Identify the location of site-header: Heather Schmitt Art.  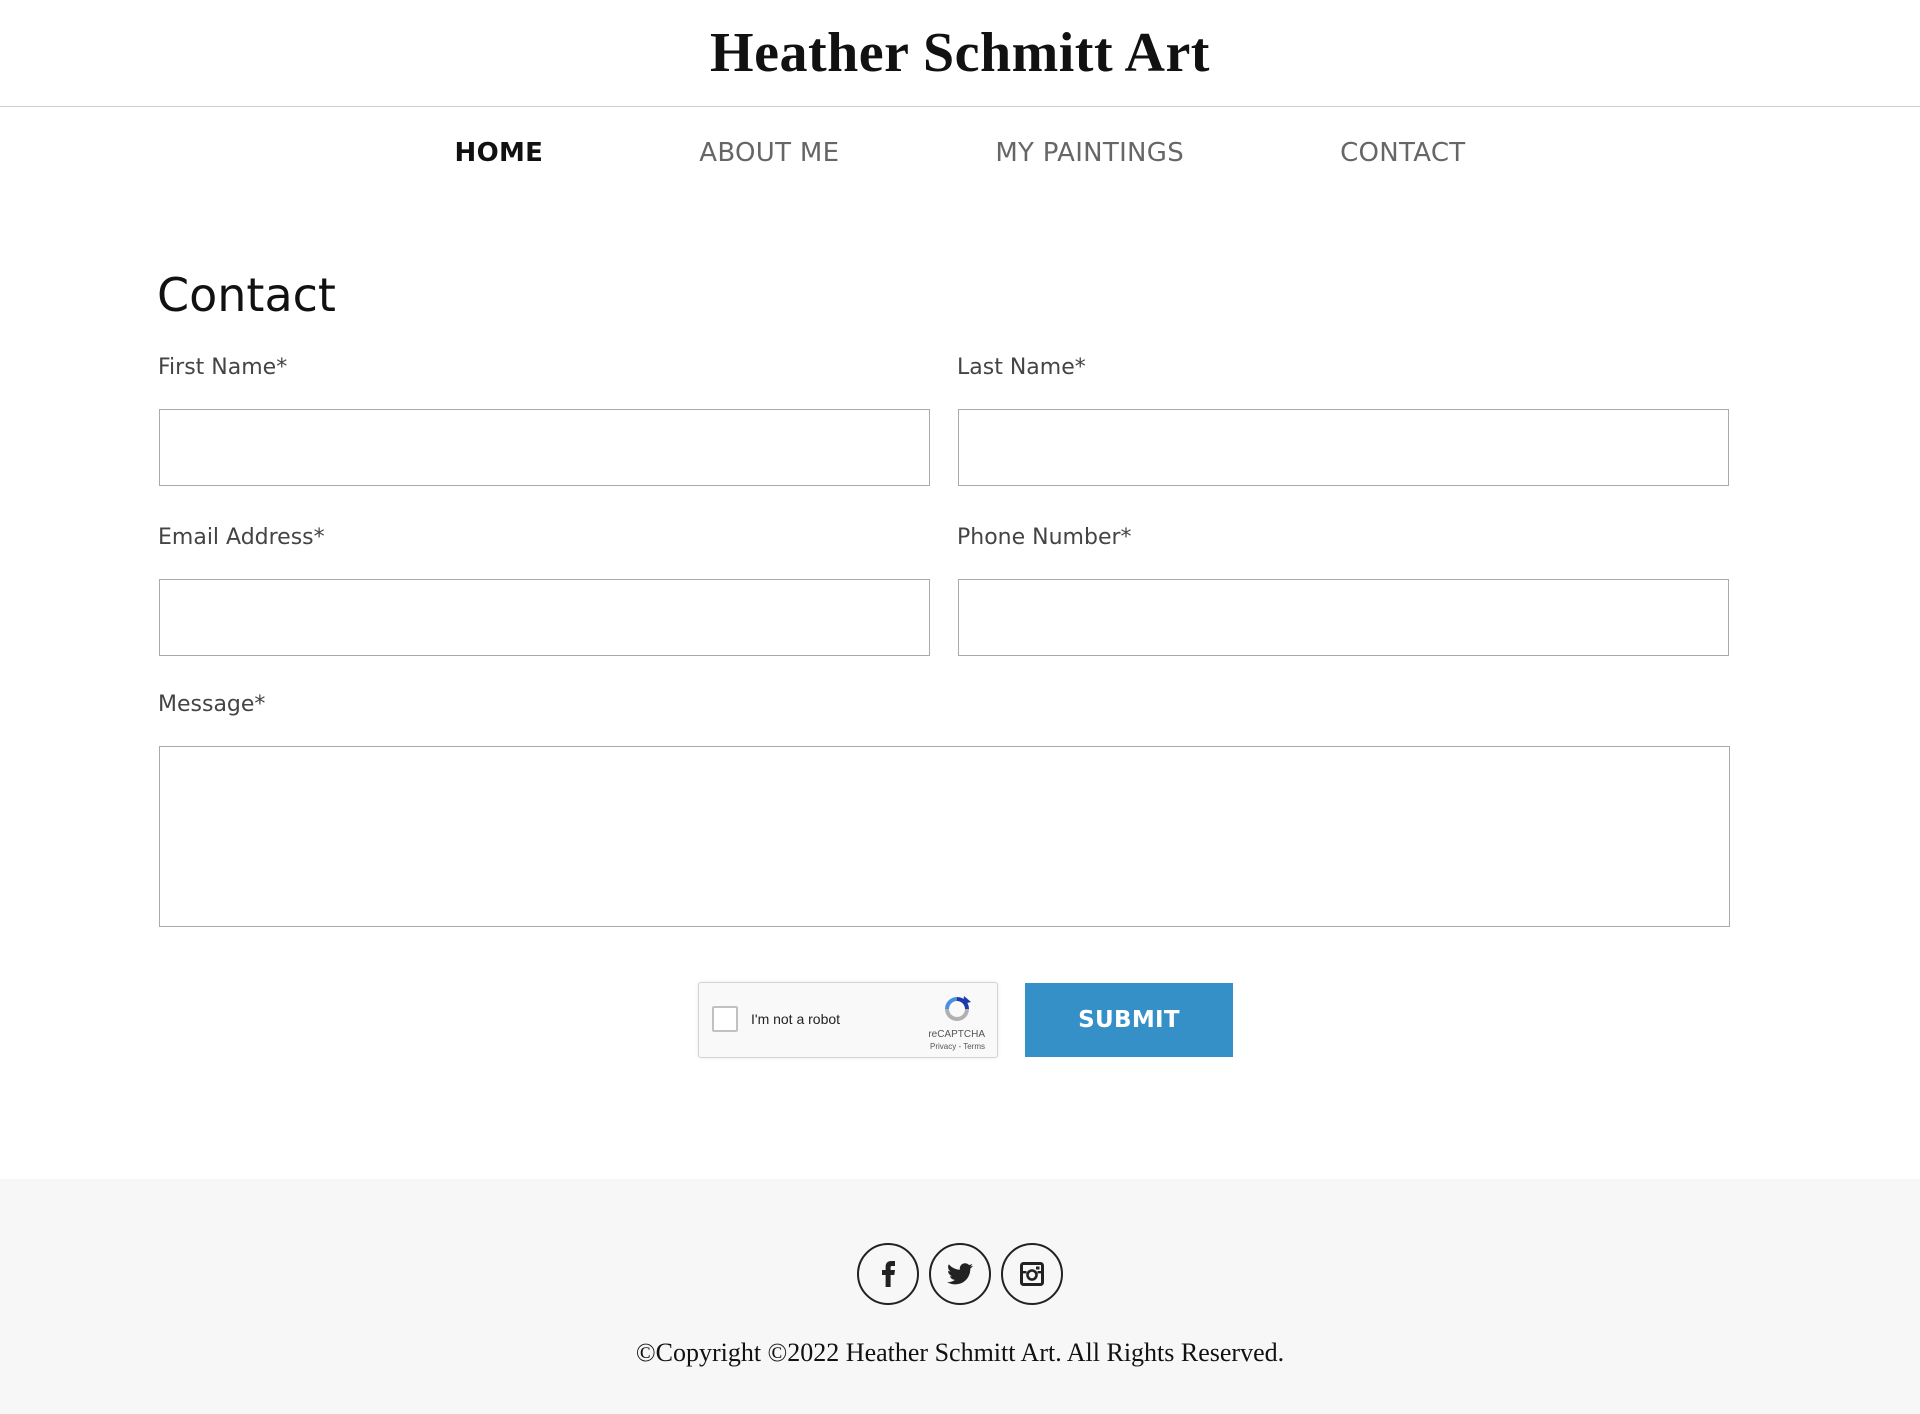
(960, 53).